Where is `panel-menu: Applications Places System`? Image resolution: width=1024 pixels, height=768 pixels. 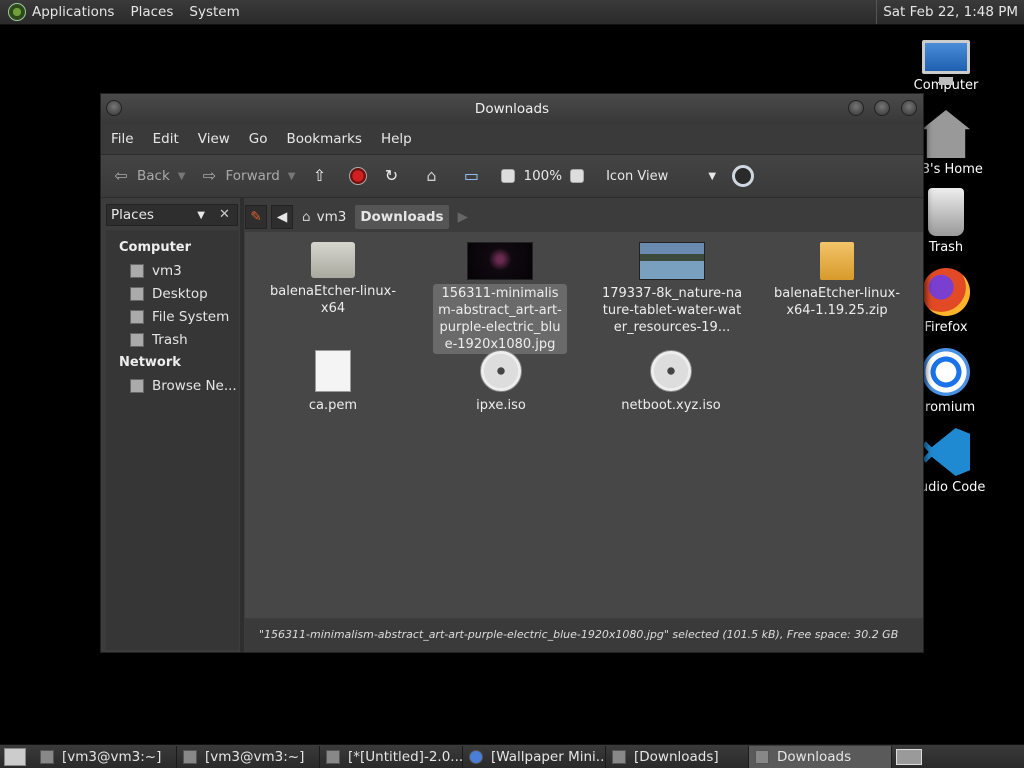 panel-menu: Applications Places System is located at coordinates (144, 12).